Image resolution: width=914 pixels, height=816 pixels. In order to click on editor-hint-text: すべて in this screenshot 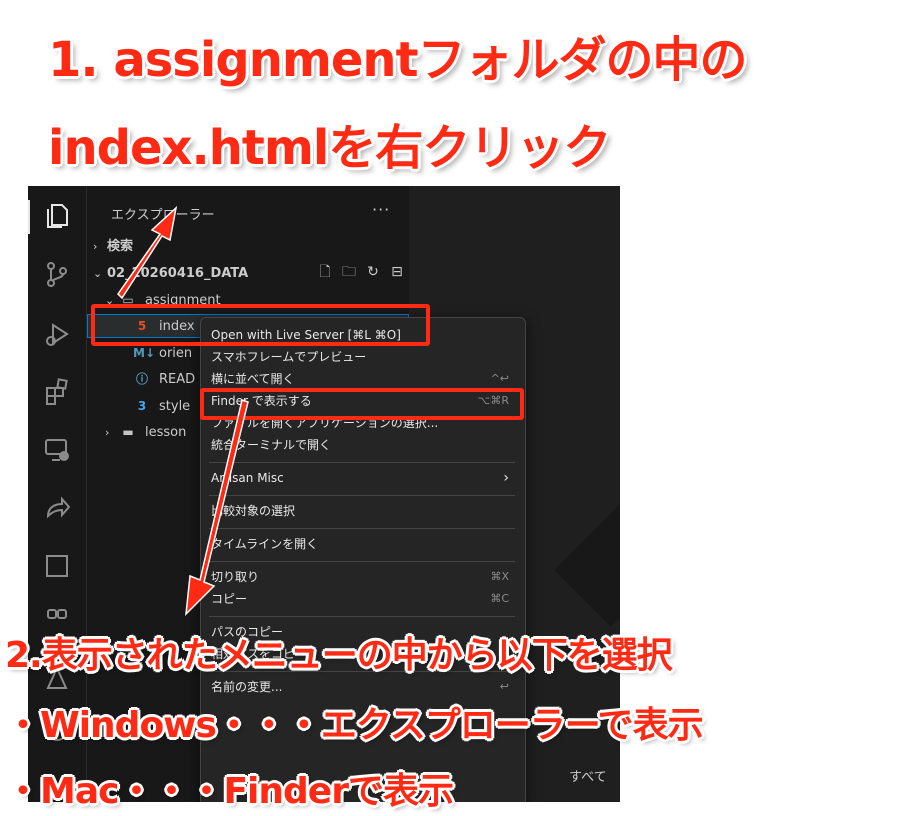, I will do `click(588, 777)`.